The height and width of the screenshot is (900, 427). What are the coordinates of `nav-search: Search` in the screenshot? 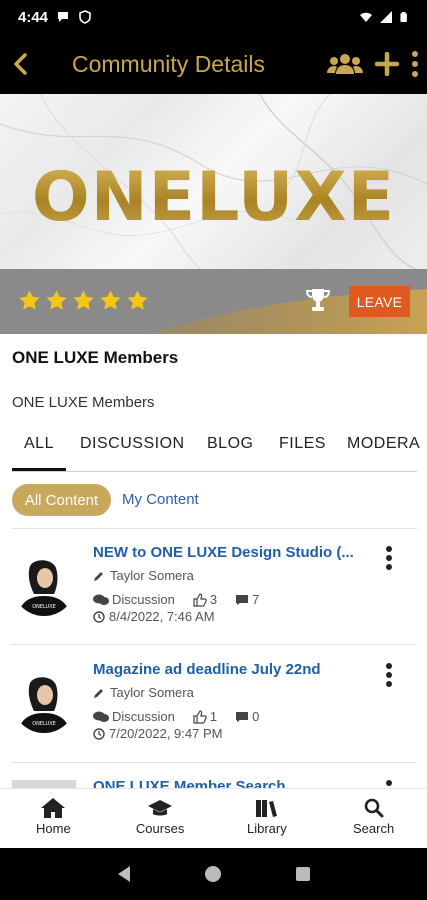 It's located at (373, 818).